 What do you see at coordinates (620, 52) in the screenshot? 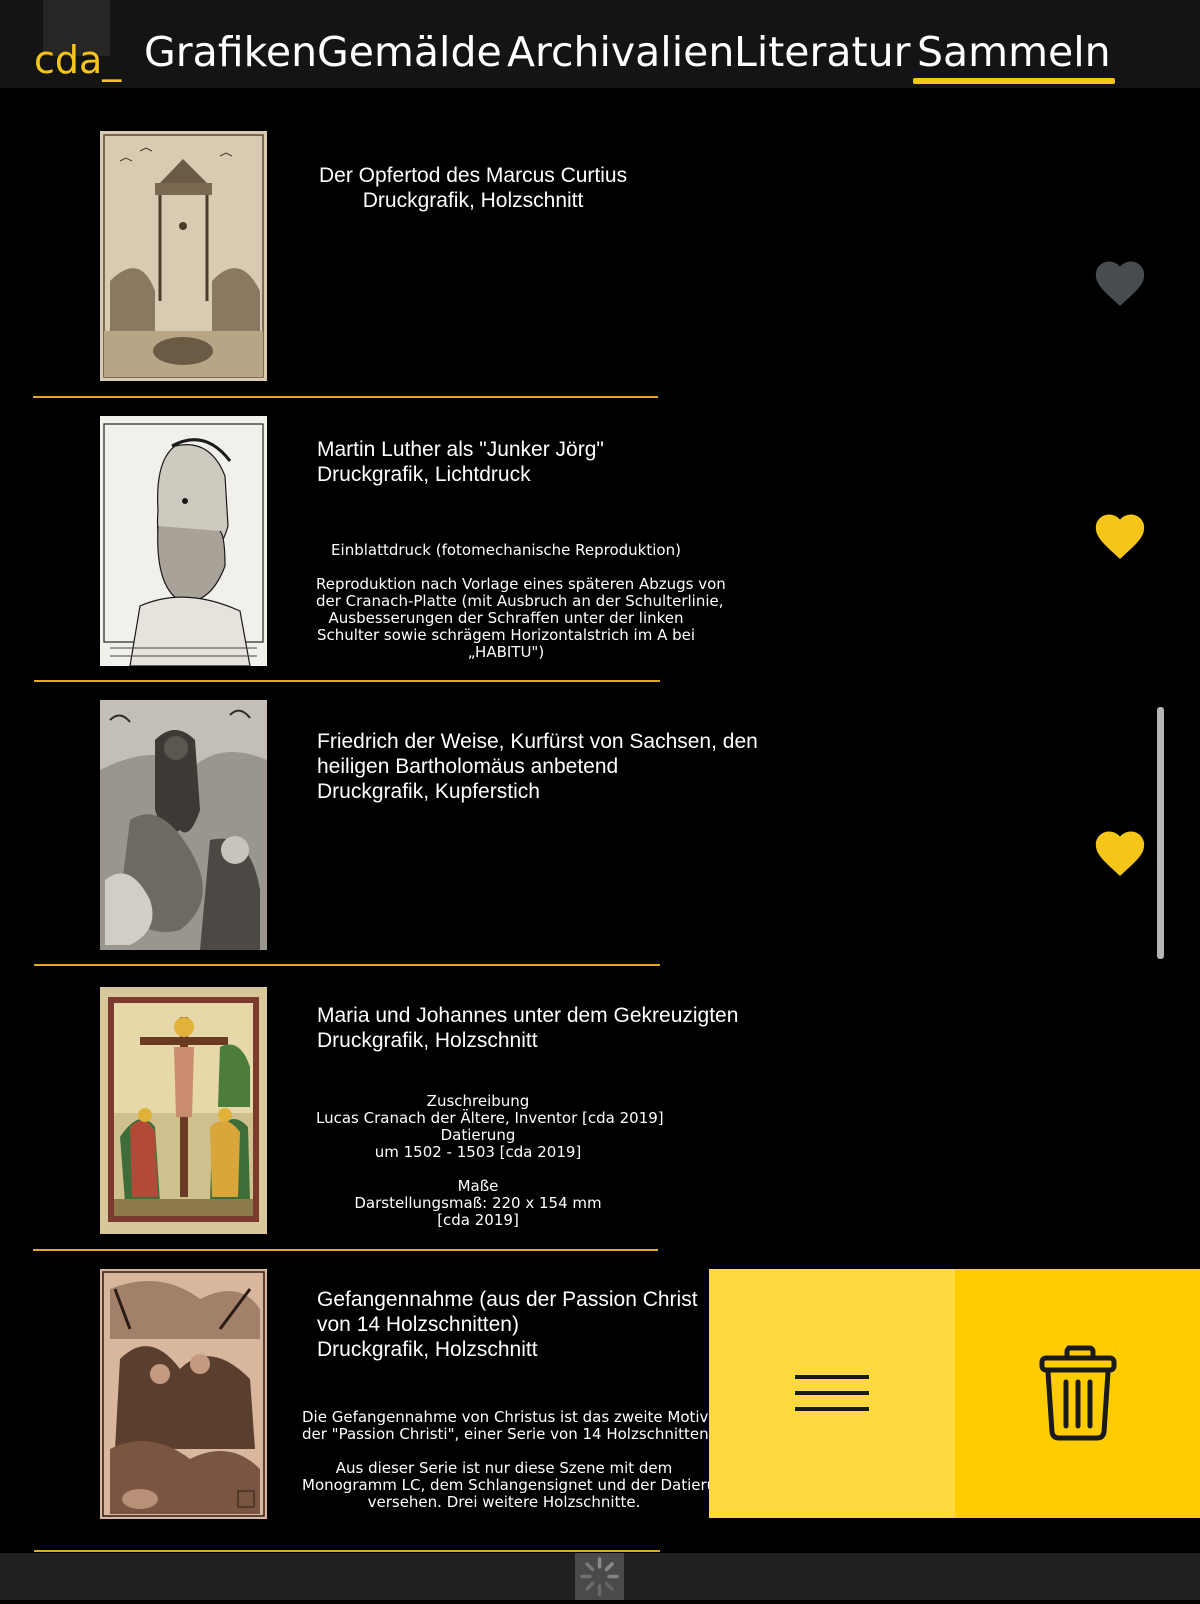
I see `nav-tab-archivalien: Archivalien` at bounding box center [620, 52].